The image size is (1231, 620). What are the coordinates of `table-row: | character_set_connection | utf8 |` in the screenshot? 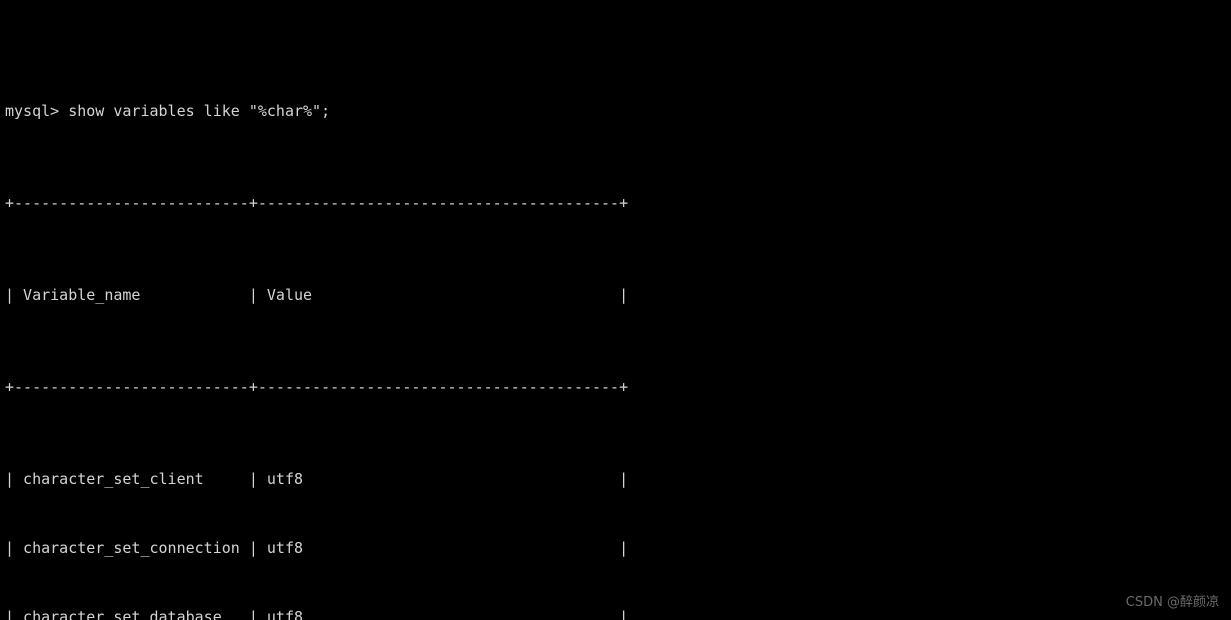 It's located at (317, 548).